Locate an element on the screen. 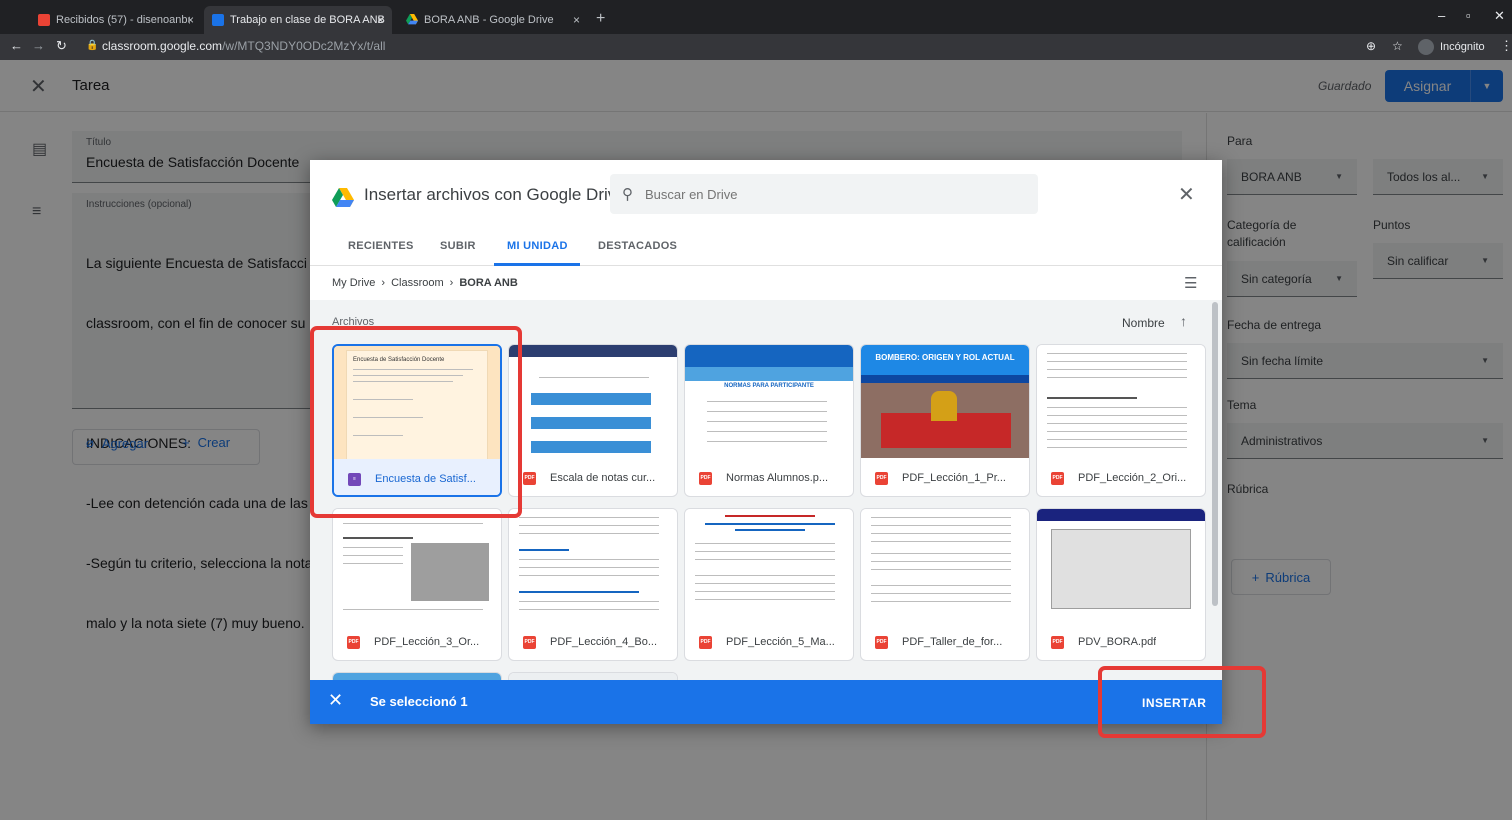 Image resolution: width=1512 pixels, height=820 pixels. tab-recientes: RECIENTES is located at coordinates (381, 246).